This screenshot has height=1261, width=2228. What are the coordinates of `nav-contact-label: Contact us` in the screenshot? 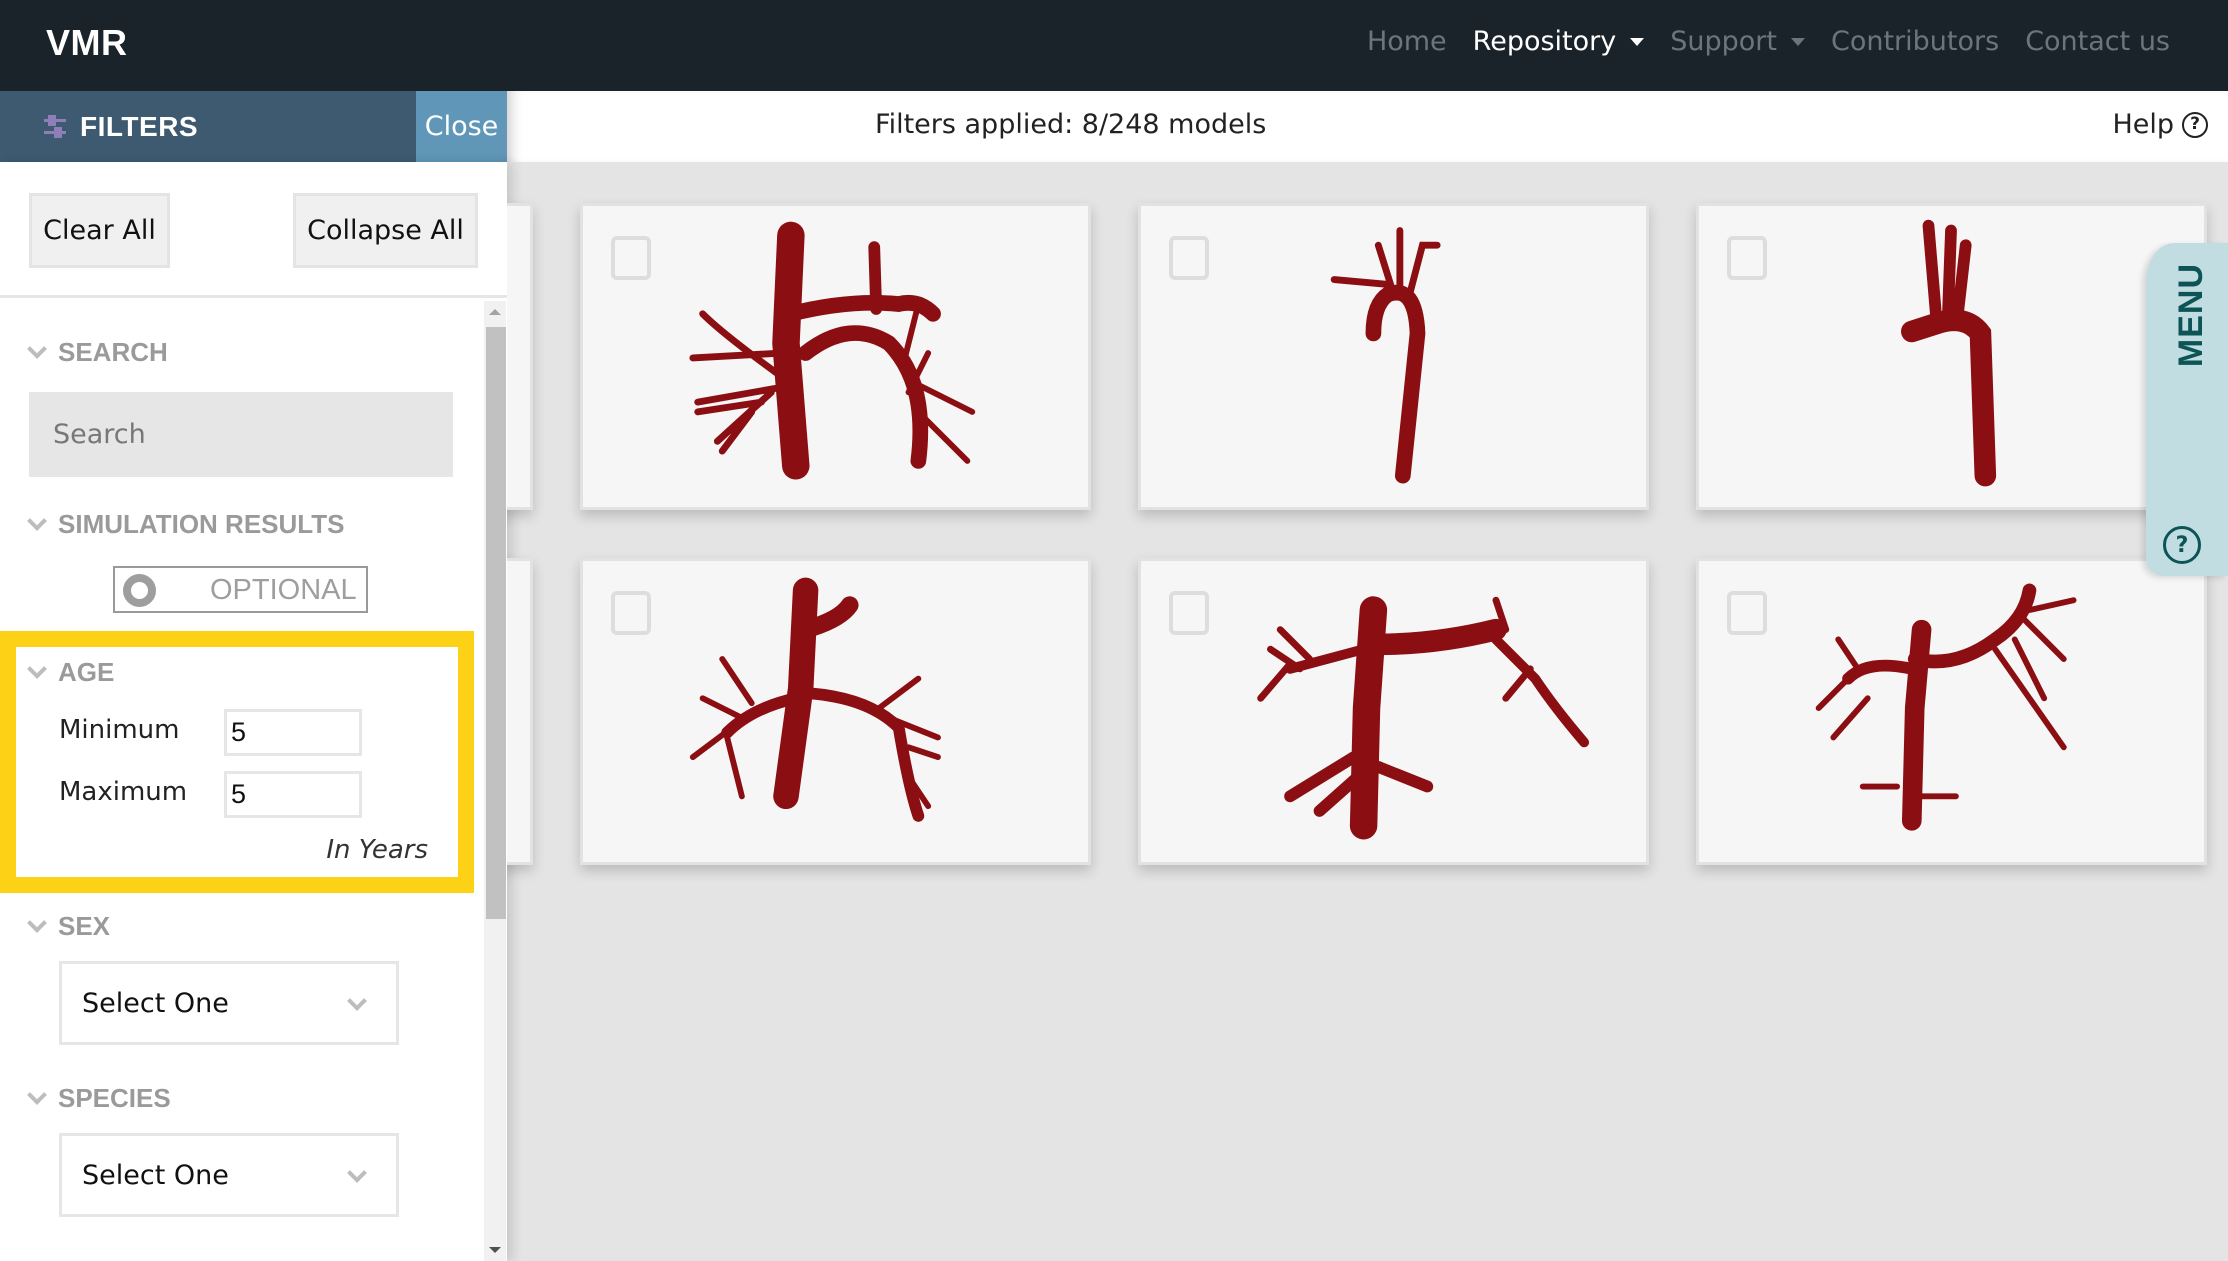 It's located at (2097, 41).